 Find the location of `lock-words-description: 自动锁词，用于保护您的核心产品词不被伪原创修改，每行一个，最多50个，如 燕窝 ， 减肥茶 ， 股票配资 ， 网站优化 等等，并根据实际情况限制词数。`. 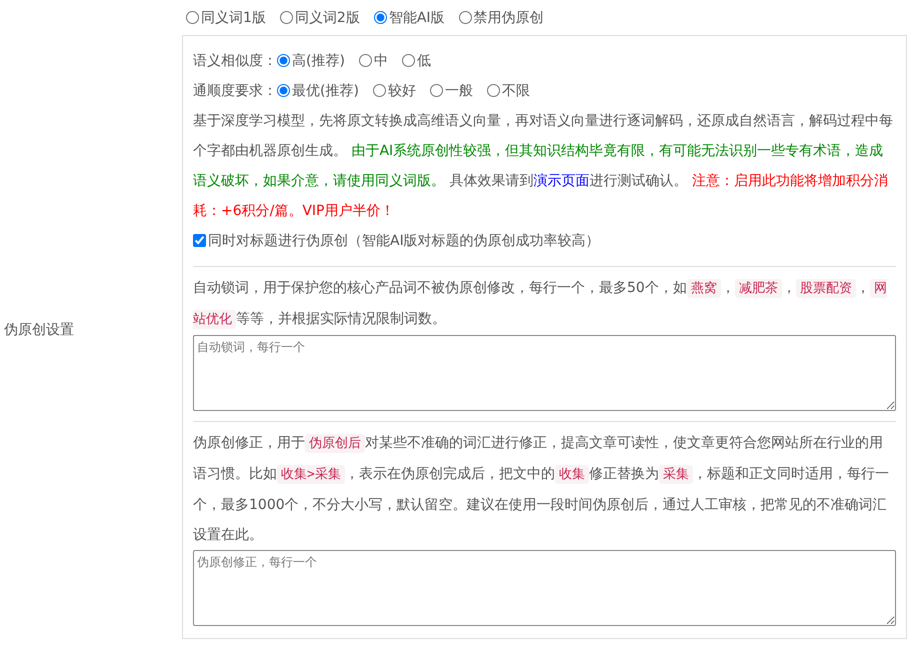

lock-words-description: 自动锁词，用于保护您的核心产品词不被伪原创修改，每行一个，最多50个，如 燕窝 ， 减肥茶 ， 股票配资 ， 网站优化 等等，并根据实际情况限制词数。 is located at coordinates (540, 304).